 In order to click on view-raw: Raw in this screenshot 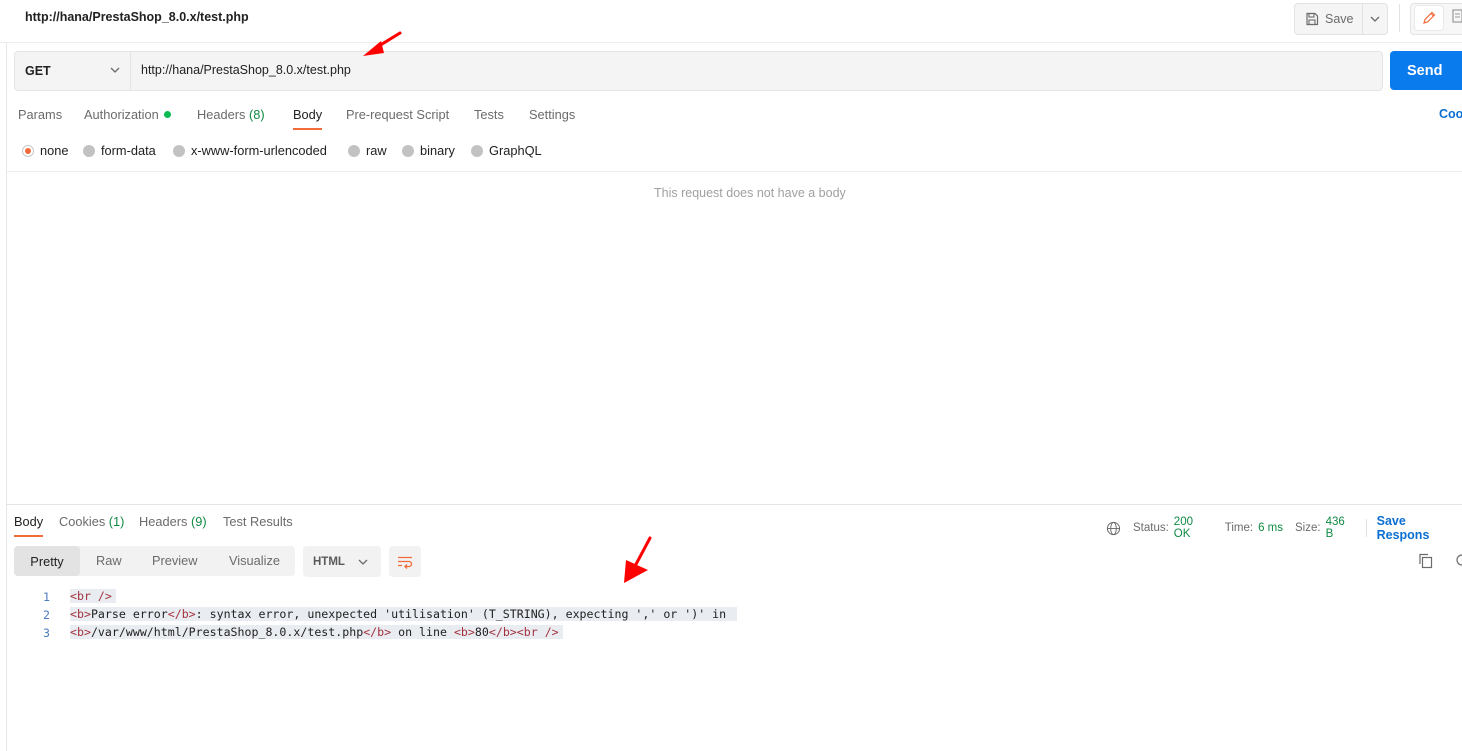, I will do `click(109, 560)`.